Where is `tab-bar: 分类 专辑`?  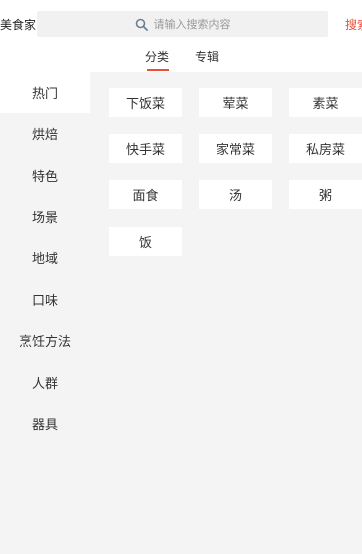
tab-bar: 分类 专辑 is located at coordinates (181, 60).